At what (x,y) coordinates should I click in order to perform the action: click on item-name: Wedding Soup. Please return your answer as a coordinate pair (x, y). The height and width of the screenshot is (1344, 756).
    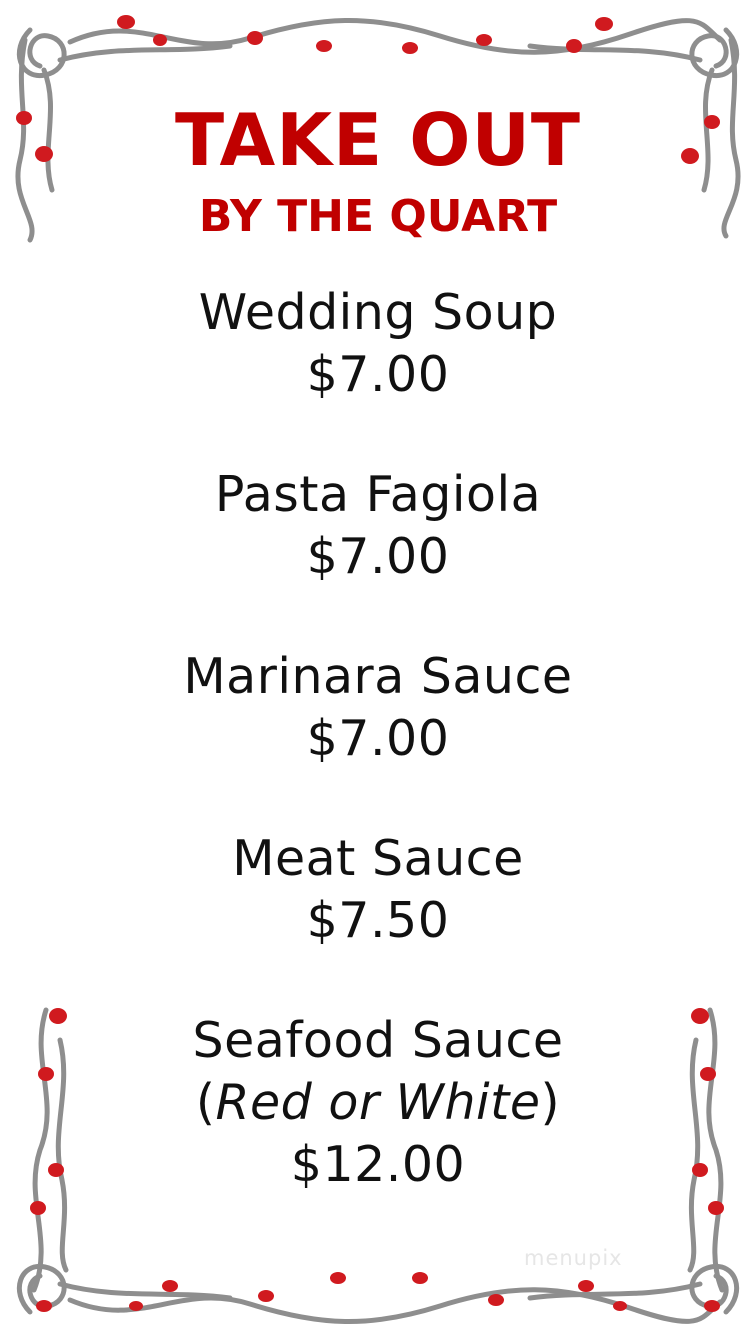
    Looking at the image, I should click on (378, 312).